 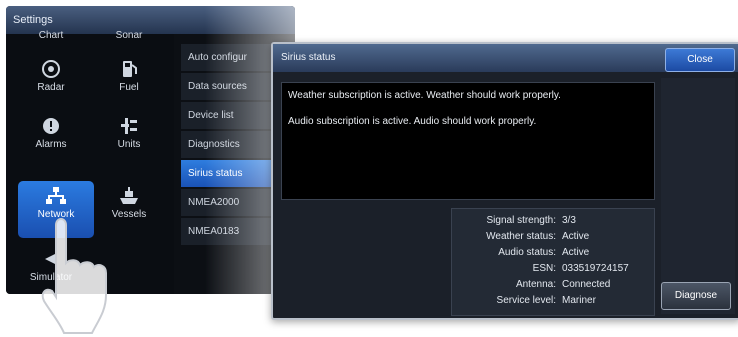 I want to click on info-row-antenna: Antenna: Connected, so click(x=553, y=287).